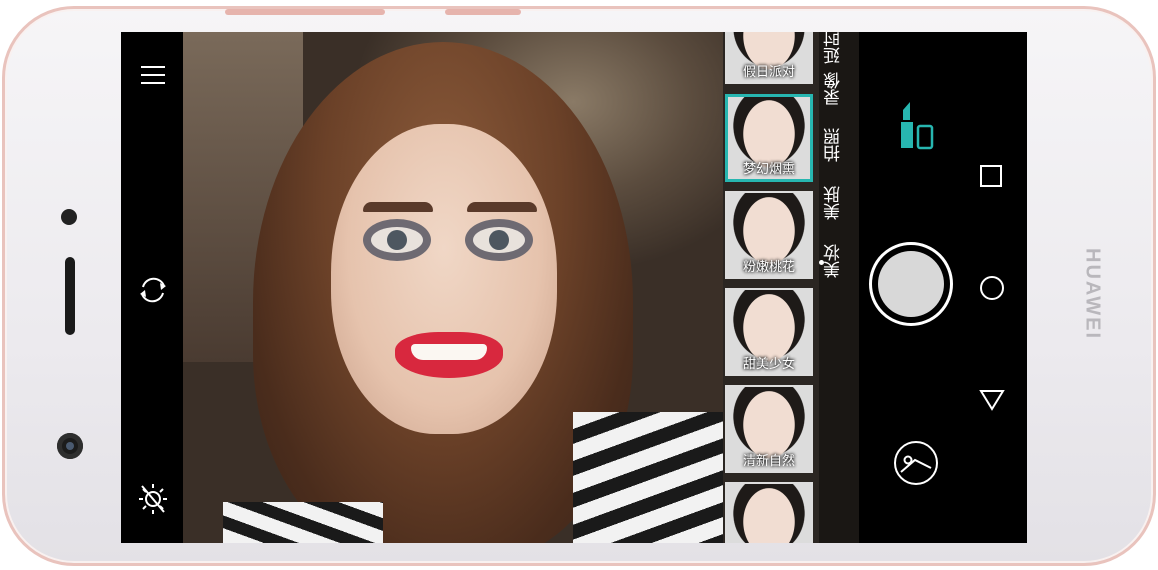  Describe the element at coordinates (69, 217) in the screenshot. I see `front-camera` at that location.